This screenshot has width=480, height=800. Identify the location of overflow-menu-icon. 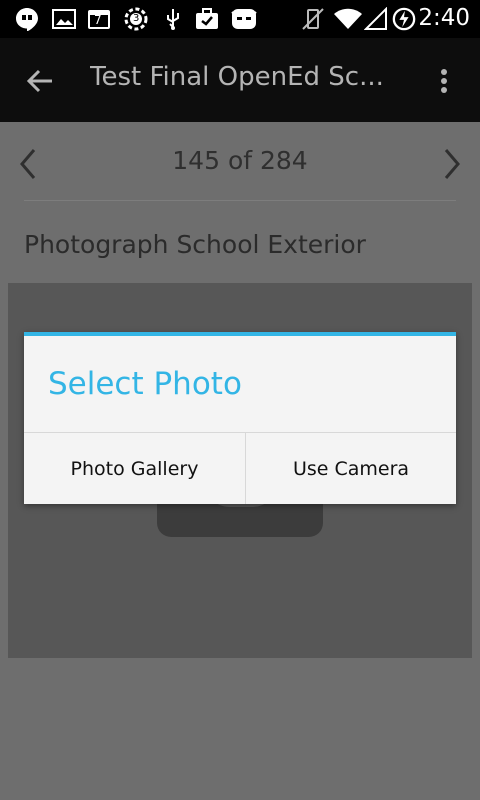
(444, 81).